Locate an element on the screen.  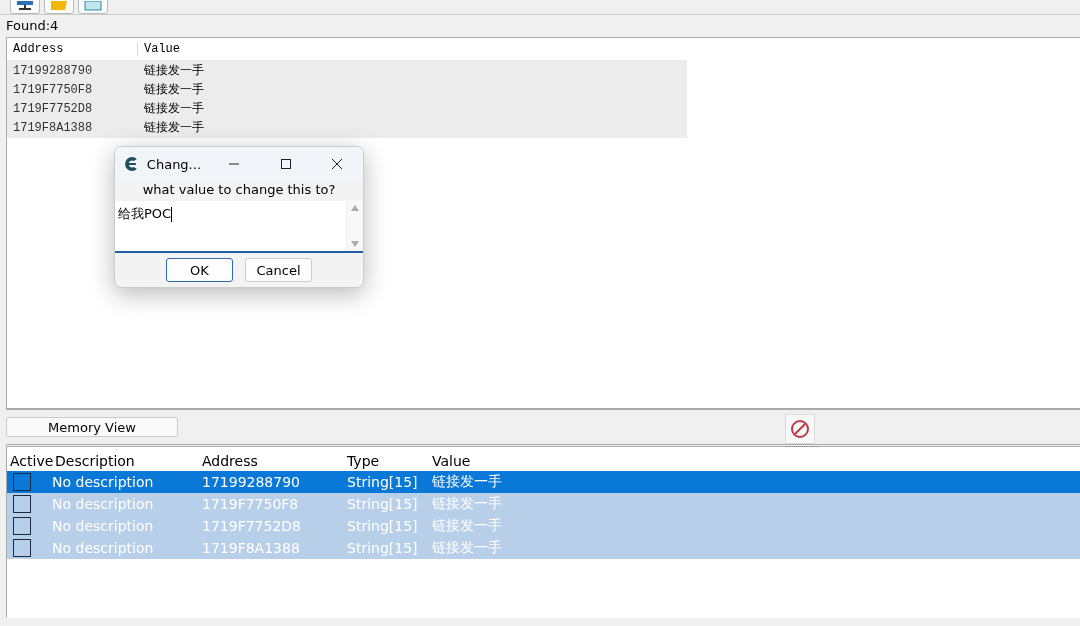
dialog-button: OK is located at coordinates (199, 270).